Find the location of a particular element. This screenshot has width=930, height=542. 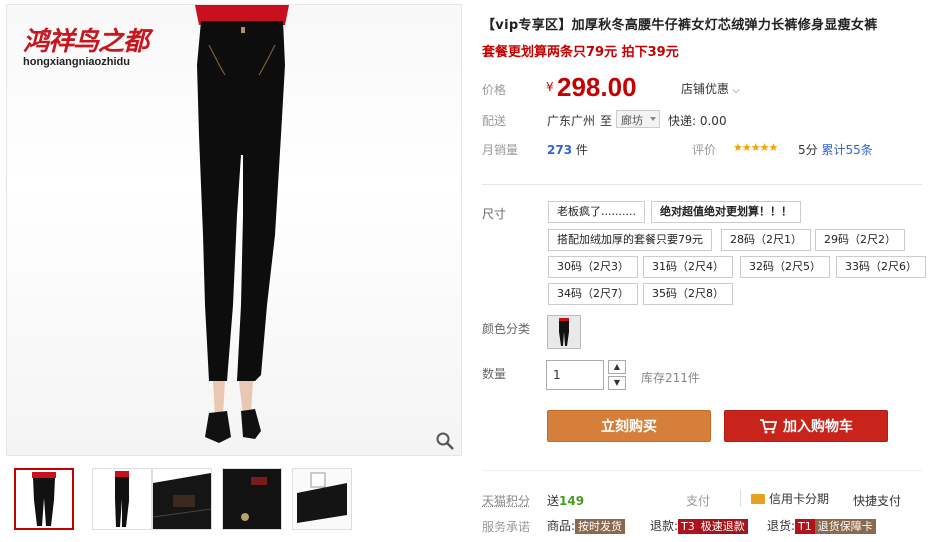

service-goods: 商品: 按时发货 is located at coordinates (586, 525).